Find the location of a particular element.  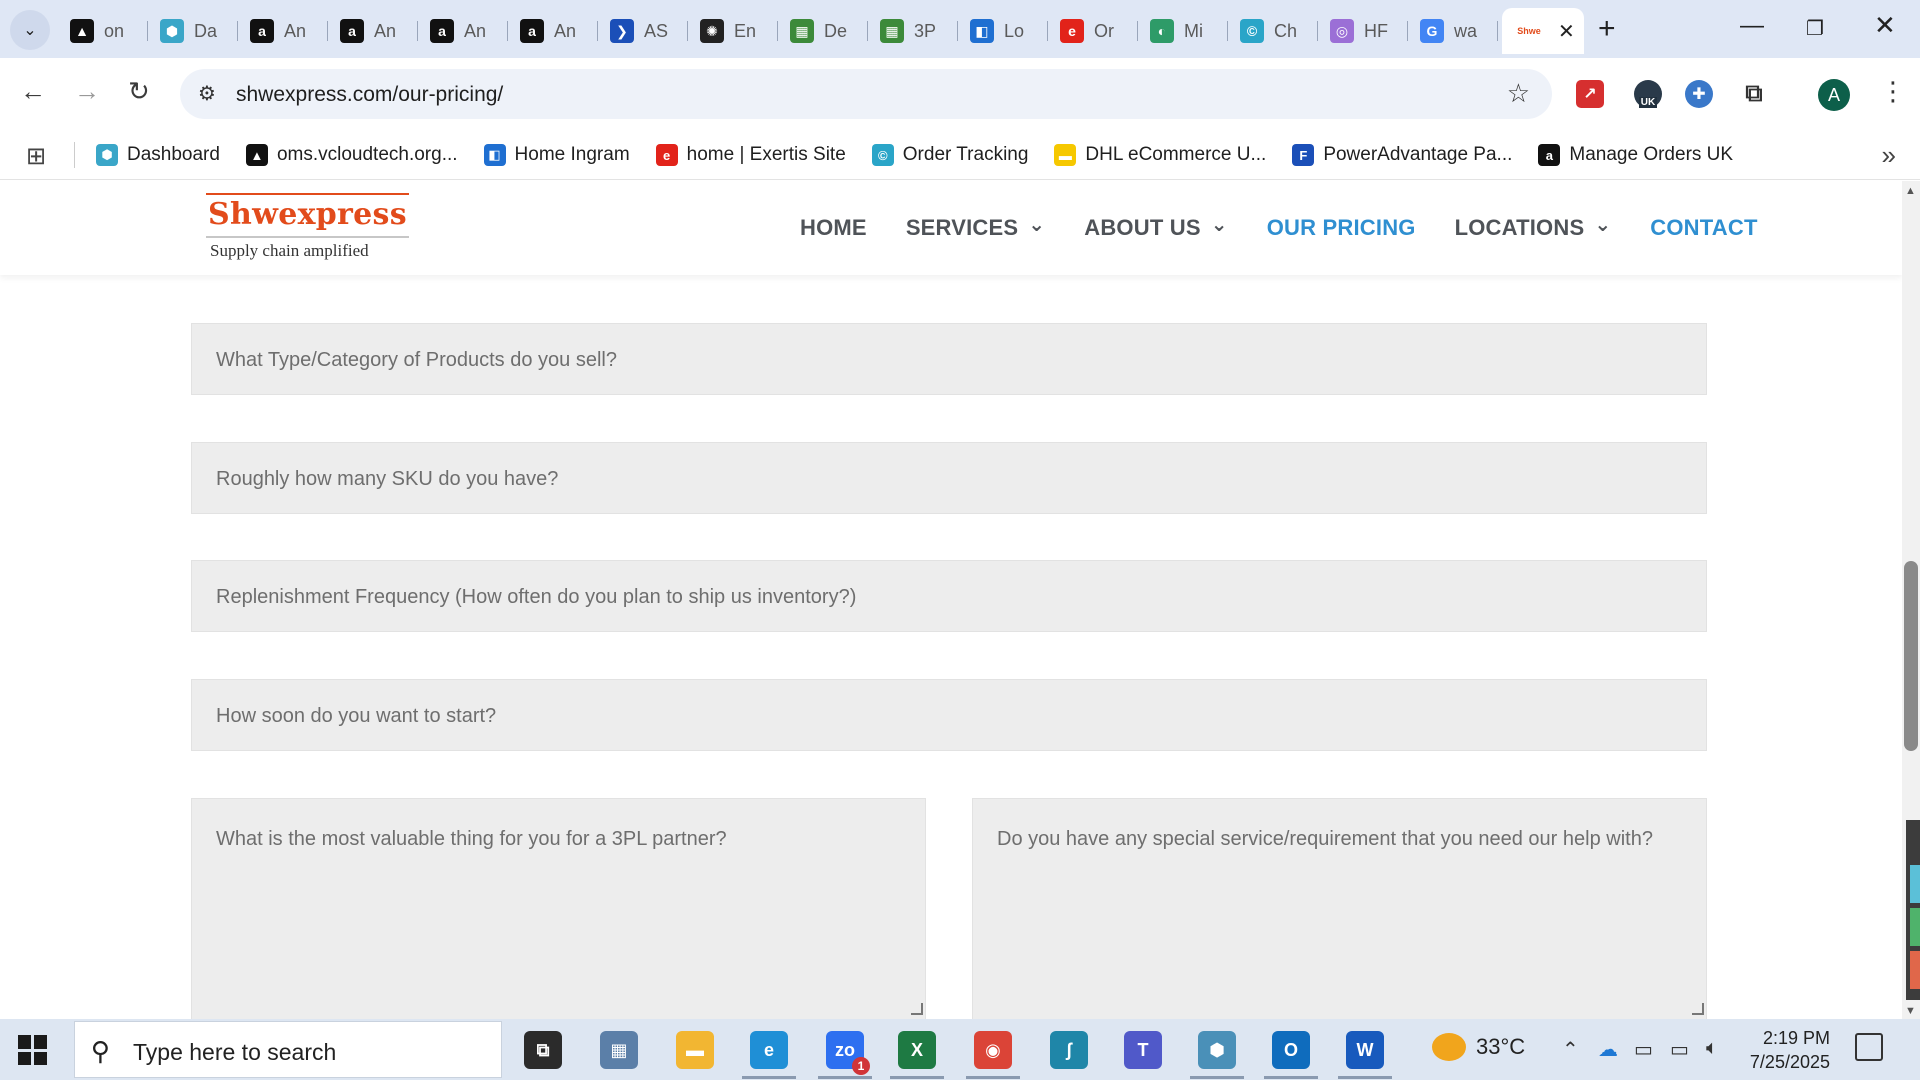

nav-services: SERVICES ⌄ is located at coordinates (975, 227).